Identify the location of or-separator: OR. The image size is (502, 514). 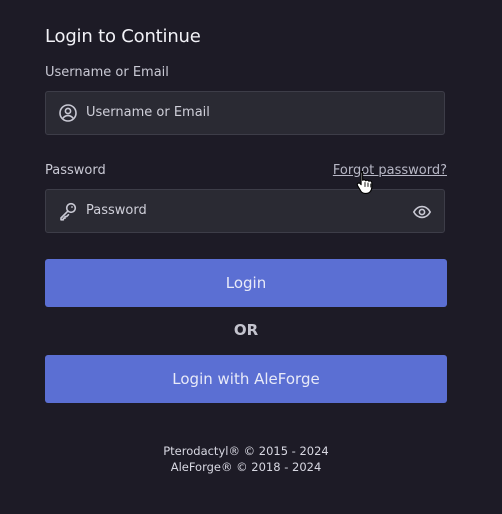
(246, 330).